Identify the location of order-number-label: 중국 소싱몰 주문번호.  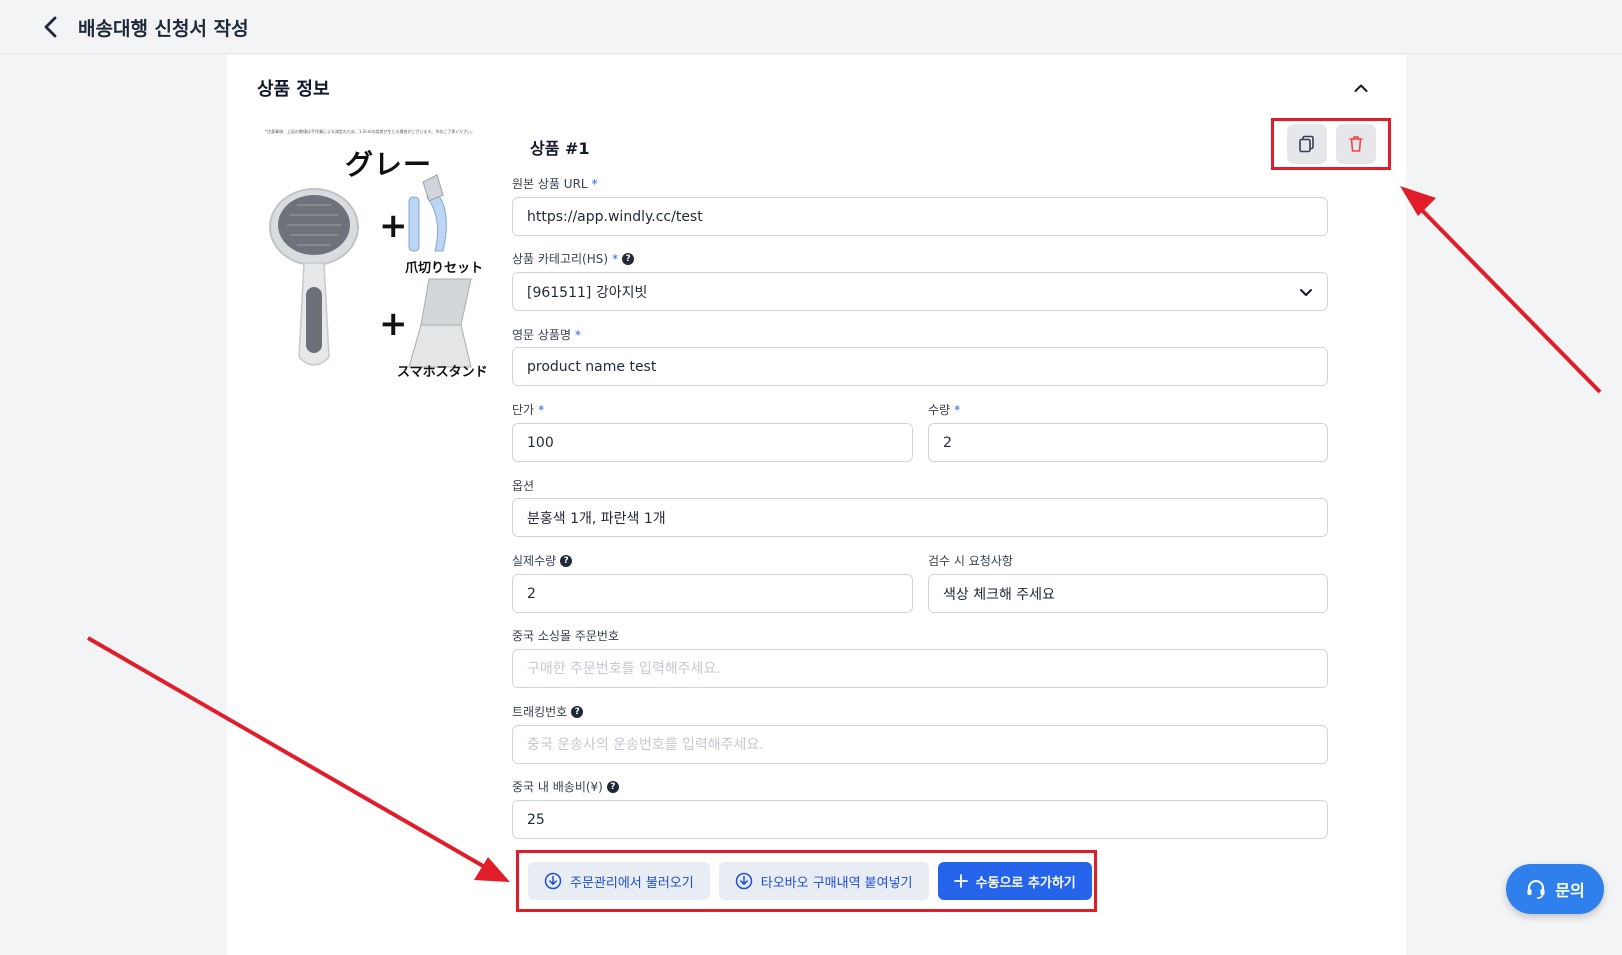
(565, 636).